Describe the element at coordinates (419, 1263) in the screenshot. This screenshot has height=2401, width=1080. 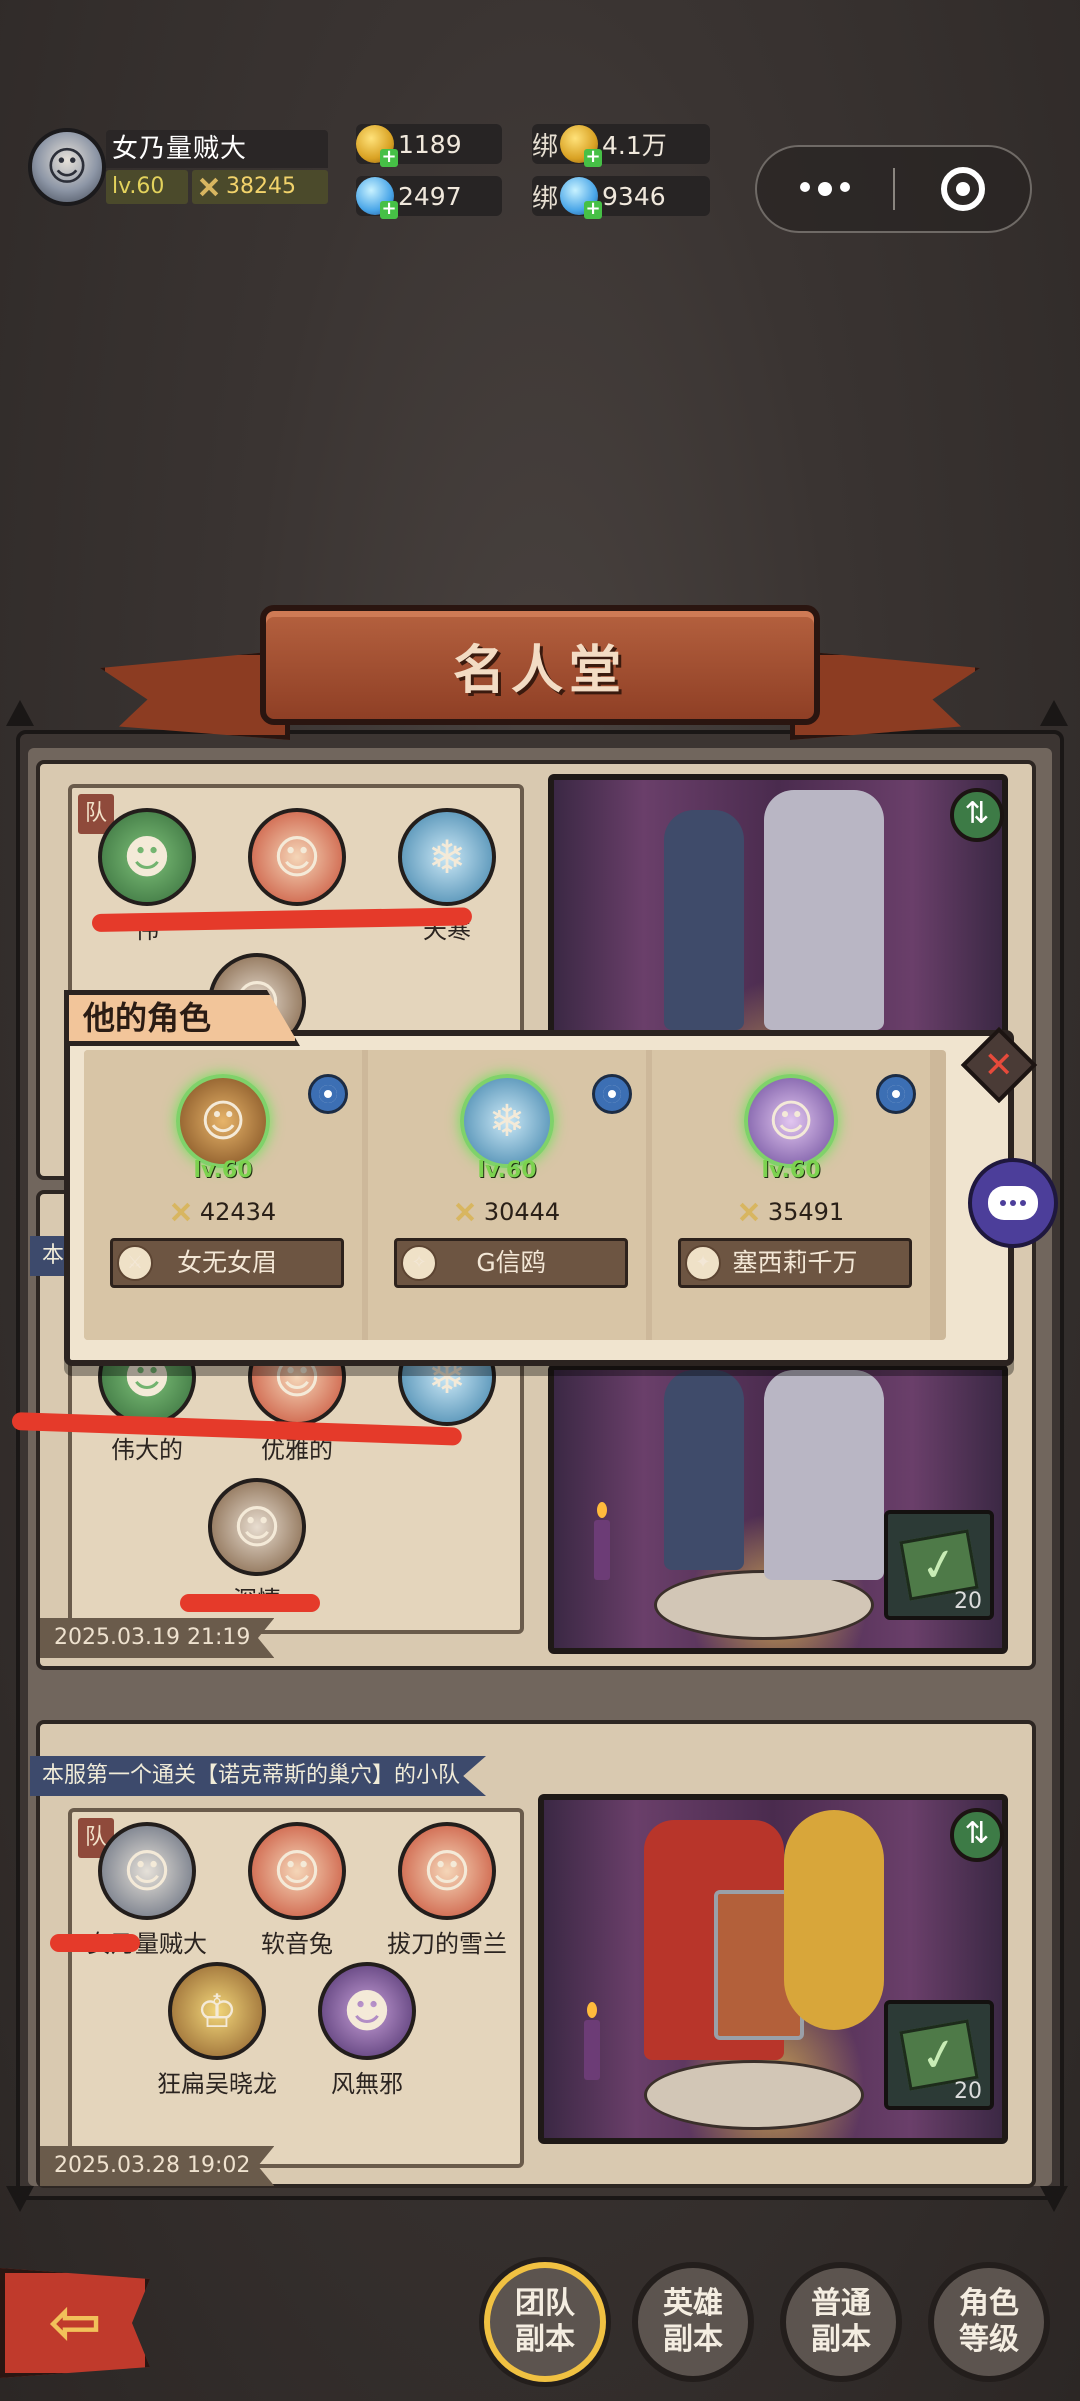
I see `class-emblem-icon: ✧` at that location.